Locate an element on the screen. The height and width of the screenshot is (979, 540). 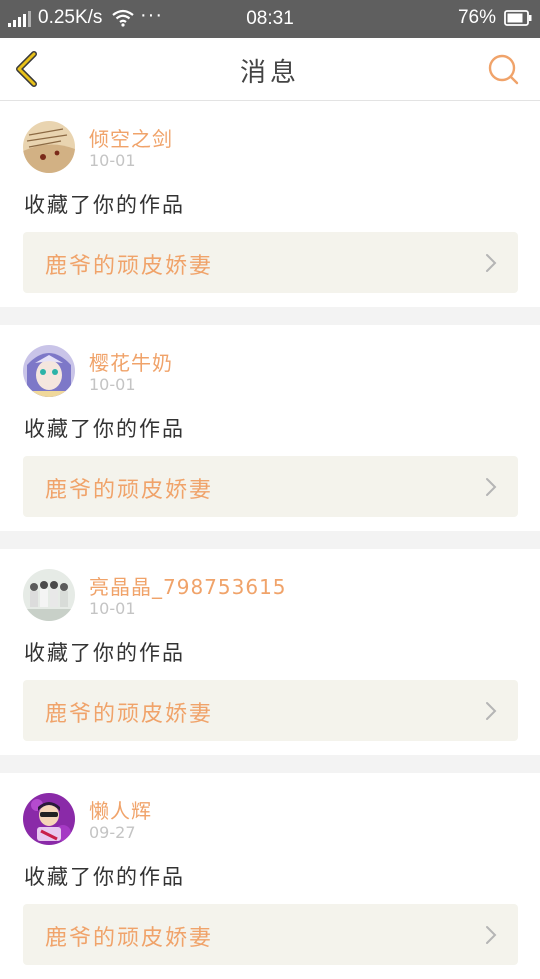
app-header: 消息 is located at coordinates (270, 69).